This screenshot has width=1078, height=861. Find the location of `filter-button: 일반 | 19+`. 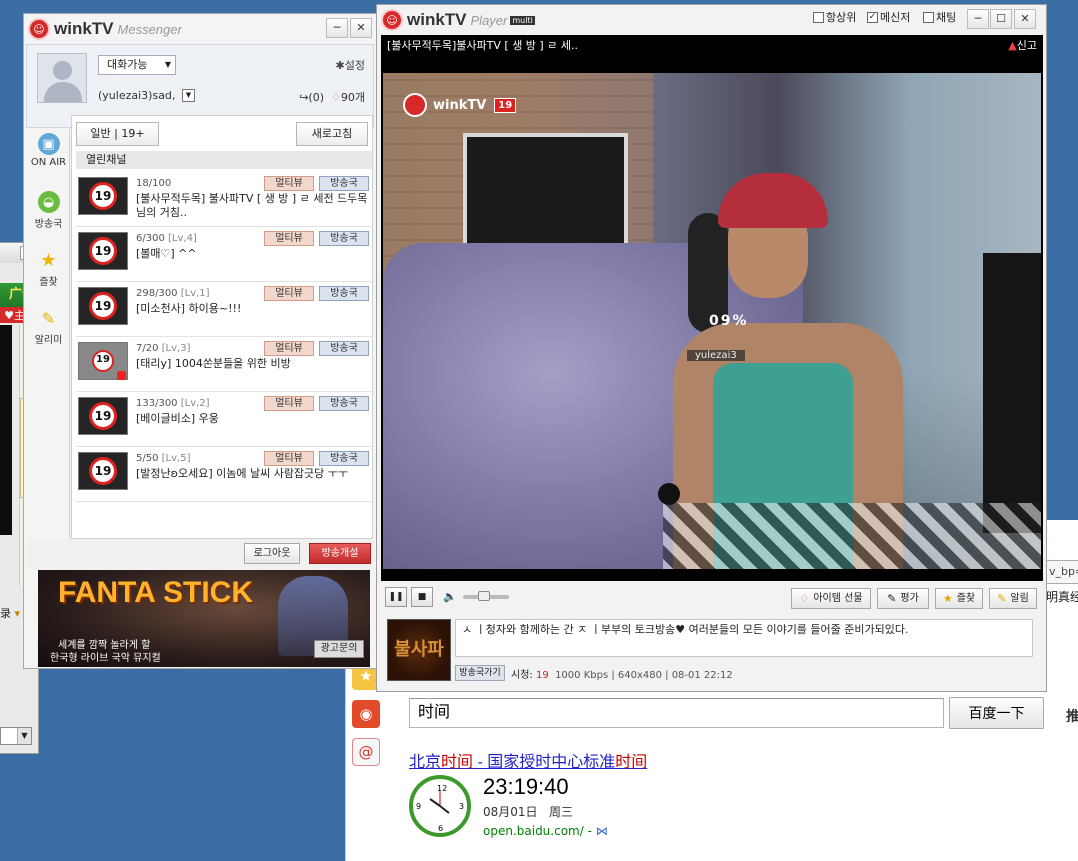

filter-button: 일반 | 19+ is located at coordinates (117, 134).